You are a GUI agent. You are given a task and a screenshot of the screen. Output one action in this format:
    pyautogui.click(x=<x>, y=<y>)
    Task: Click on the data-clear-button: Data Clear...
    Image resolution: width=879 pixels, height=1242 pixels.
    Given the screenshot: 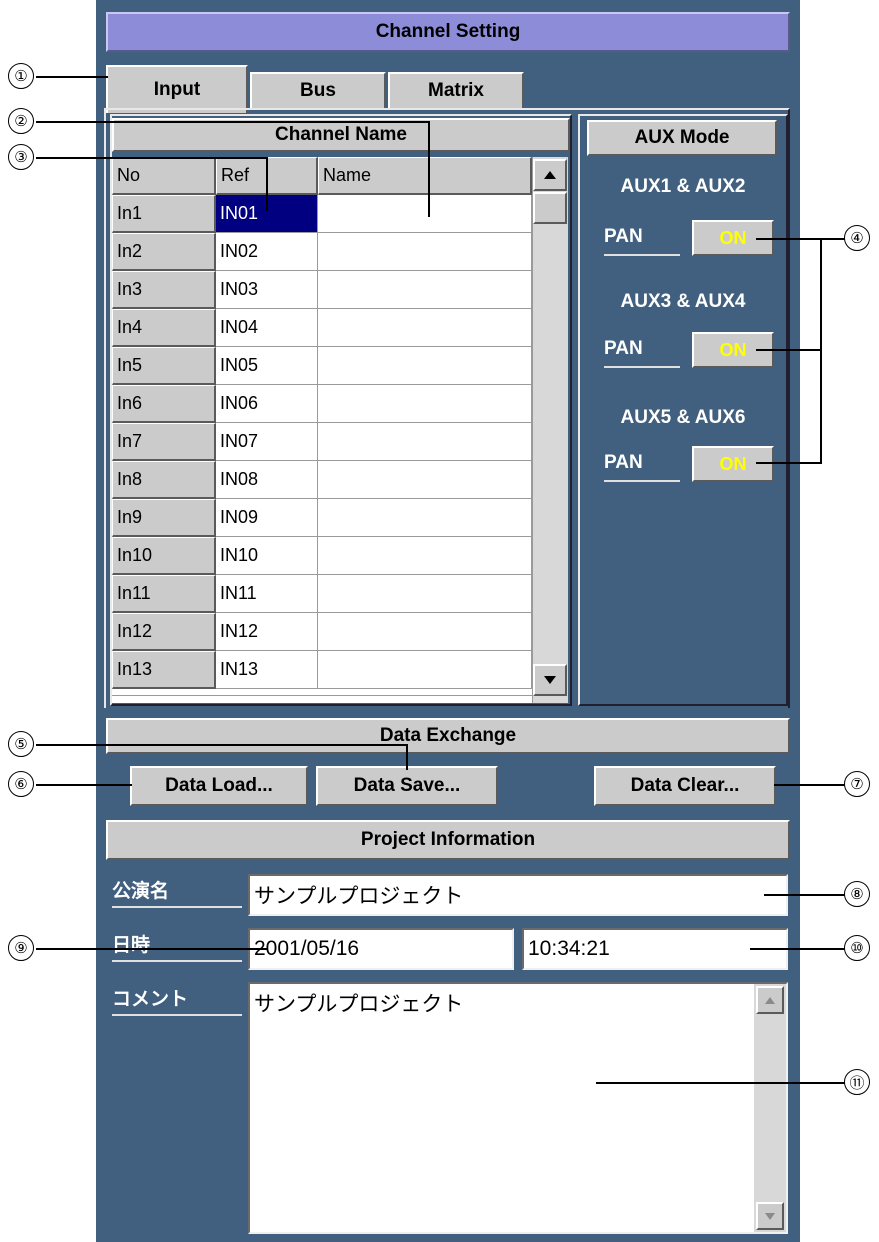 What is the action you would take?
    pyautogui.click(x=685, y=786)
    